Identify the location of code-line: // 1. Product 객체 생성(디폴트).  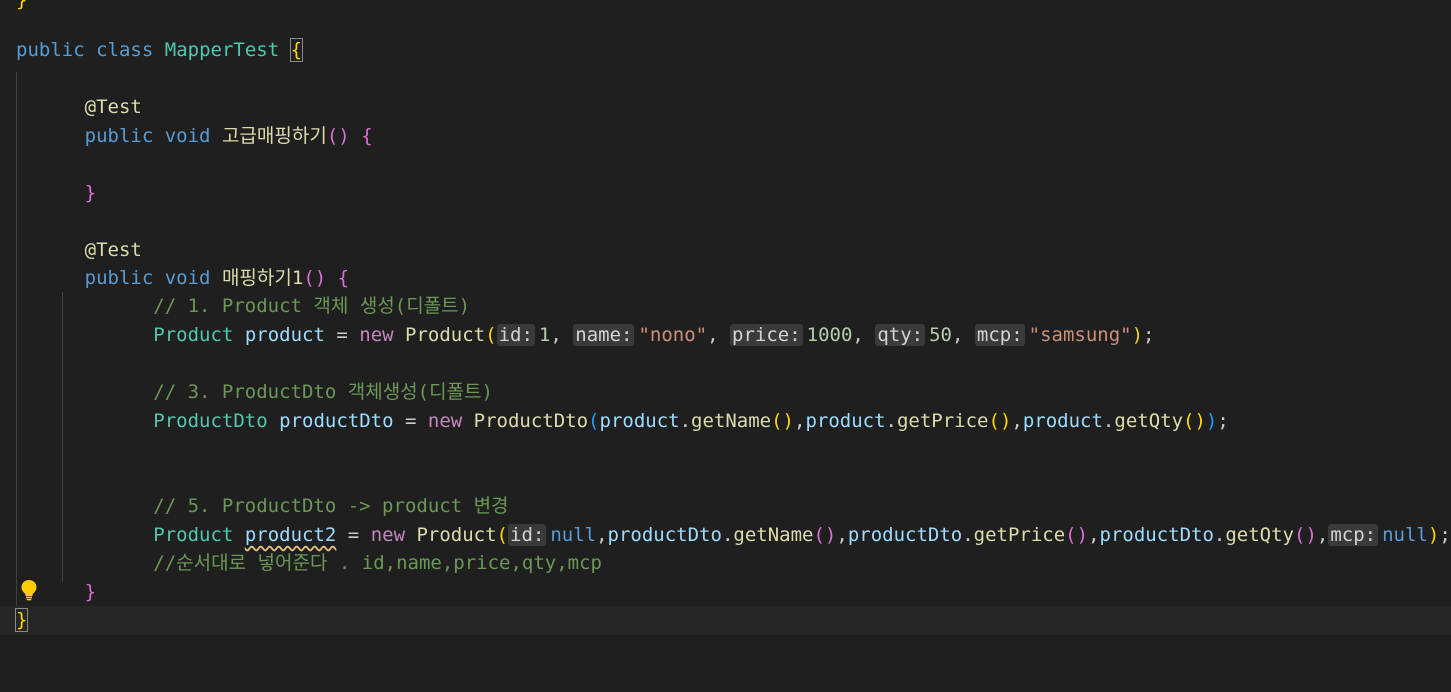
(725, 306).